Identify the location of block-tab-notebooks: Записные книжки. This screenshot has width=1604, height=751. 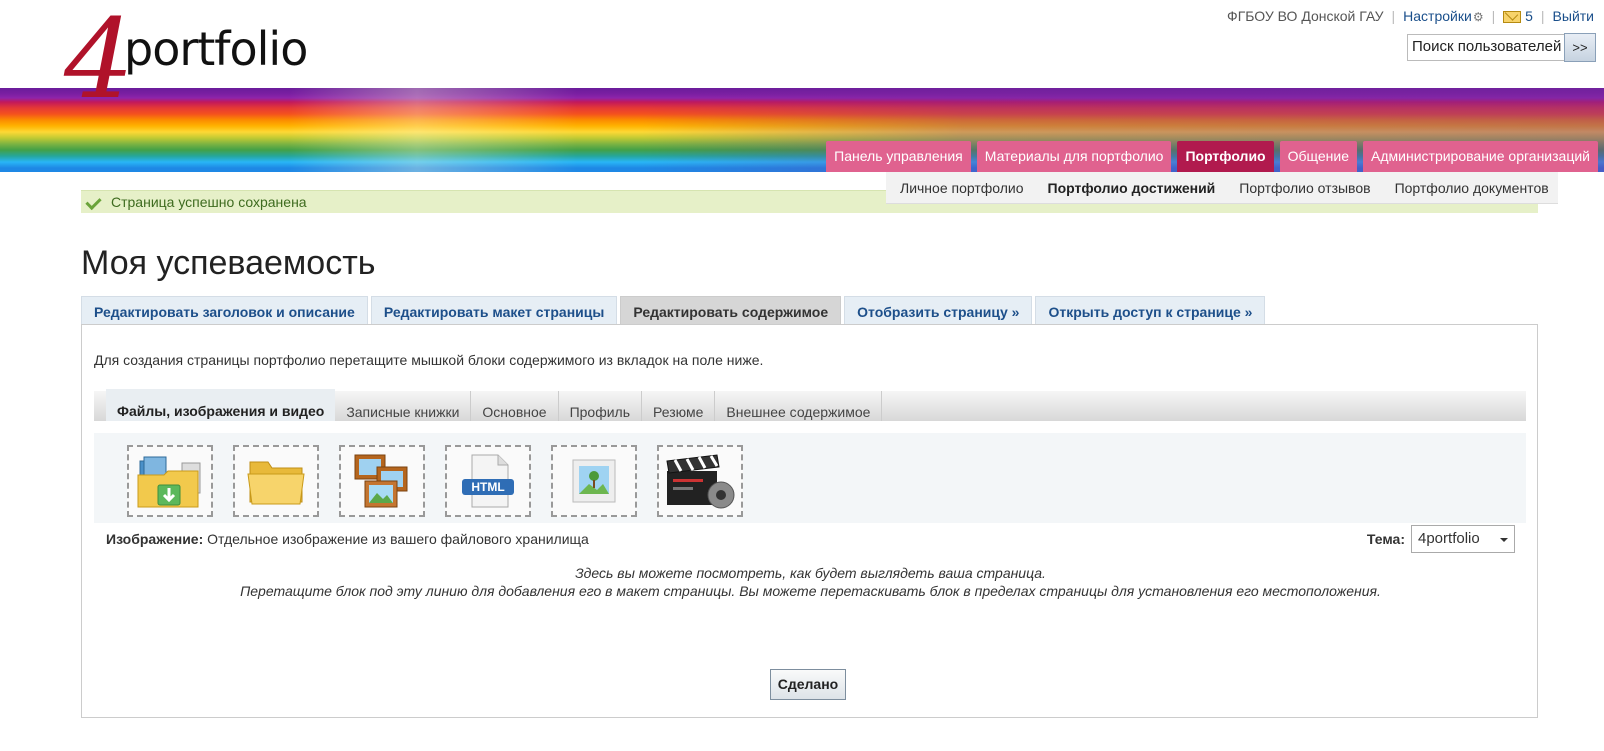
(403, 406).